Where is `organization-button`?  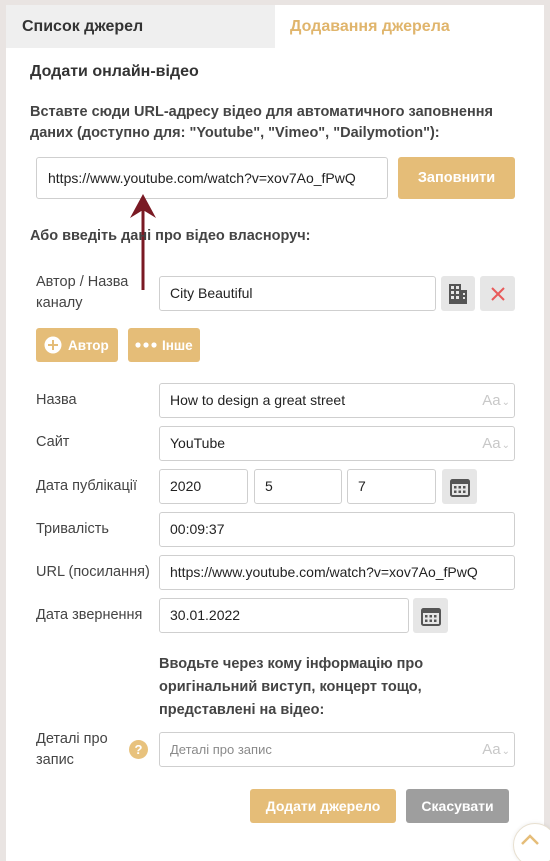 organization-button is located at coordinates (458, 293).